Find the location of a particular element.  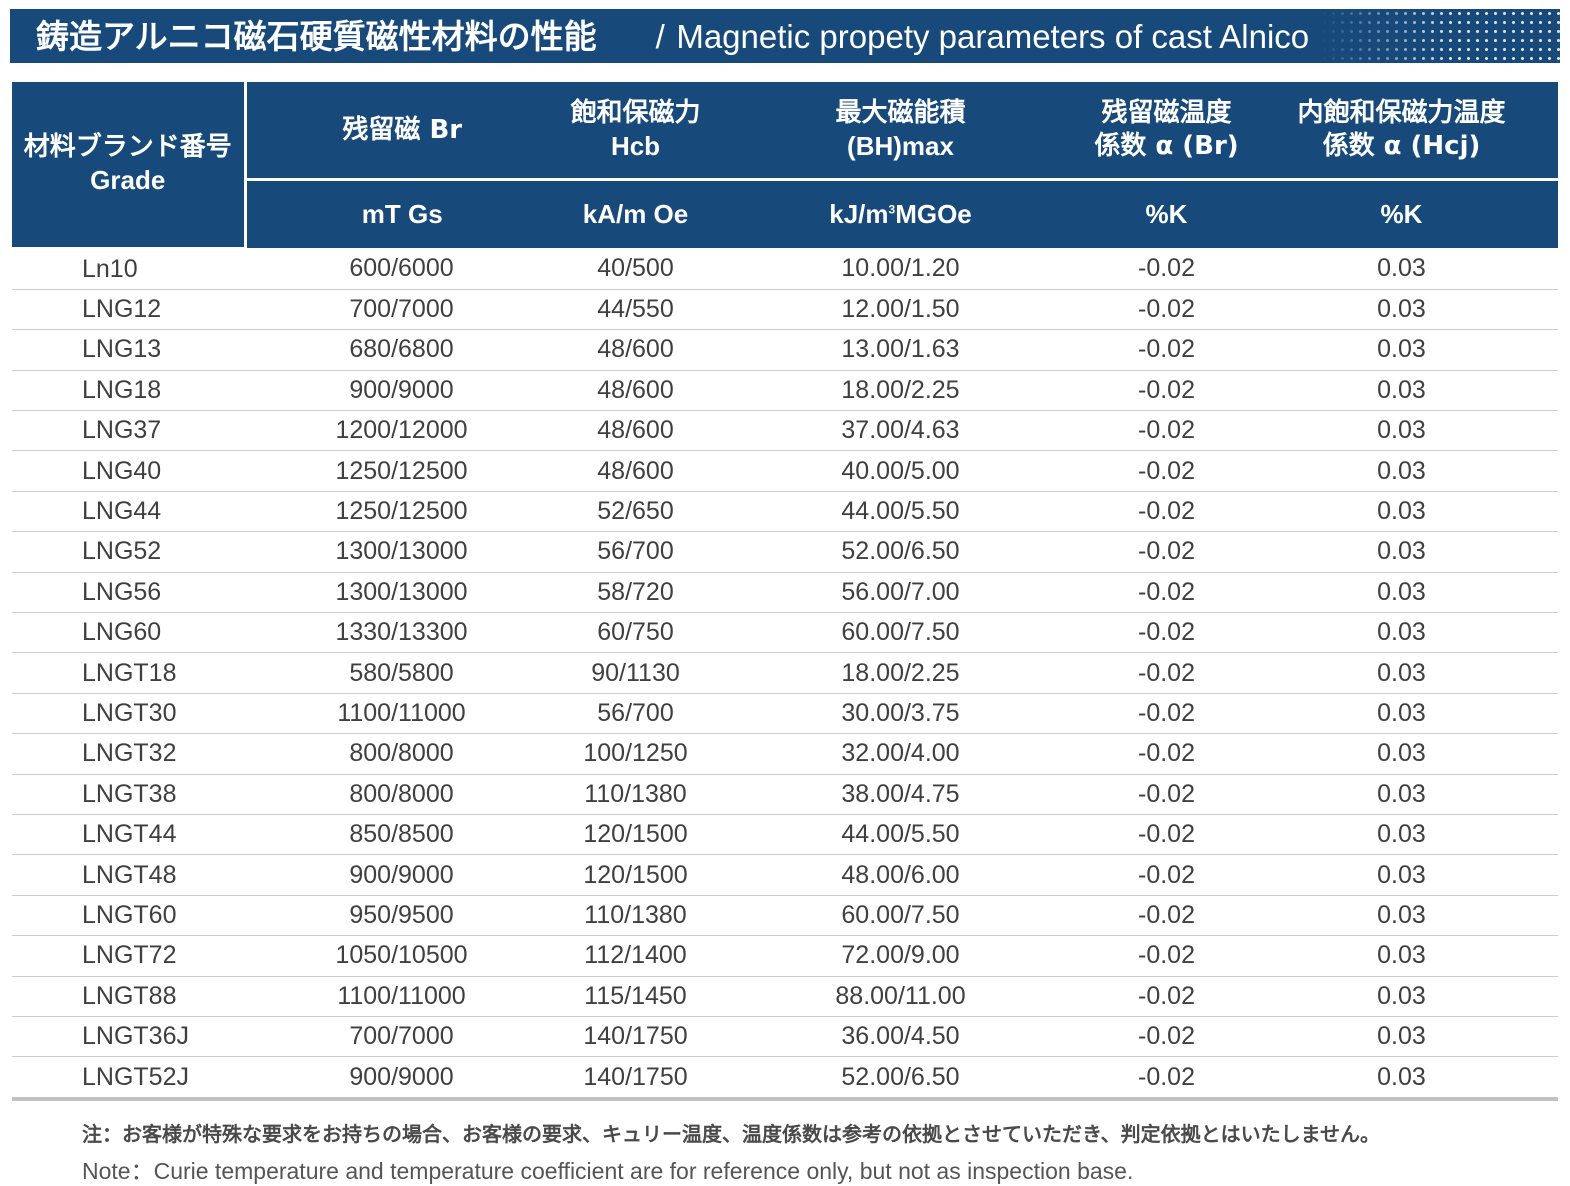

cell-grade: LNG56 is located at coordinates (128, 593).